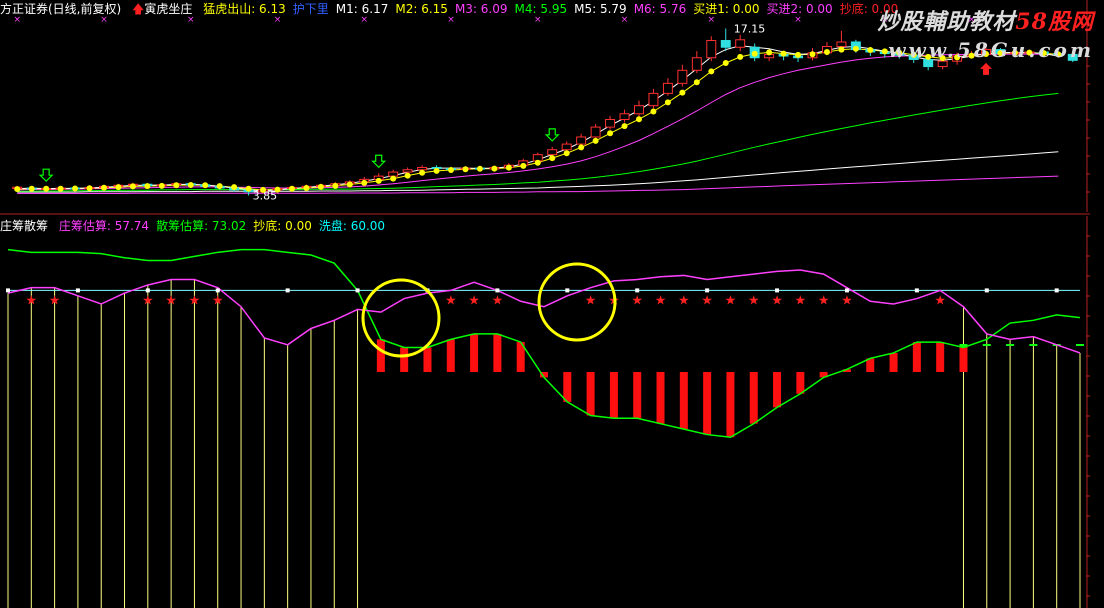  Describe the element at coordinates (481, 9) in the screenshot. I see `price-value-4: M3: 6.09` at that location.